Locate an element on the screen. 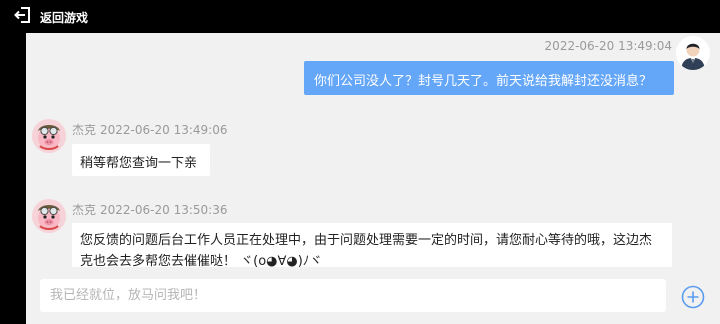  incoming-message-bubble: 稍等帮您查询一下亲 is located at coordinates (141, 160).